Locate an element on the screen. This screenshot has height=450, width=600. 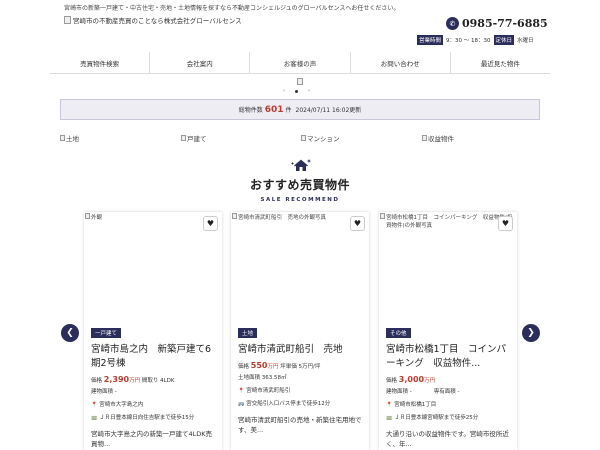
property-counter: 総物件数 601 件 2024/07/11 16:02更新 is located at coordinates (300, 109).